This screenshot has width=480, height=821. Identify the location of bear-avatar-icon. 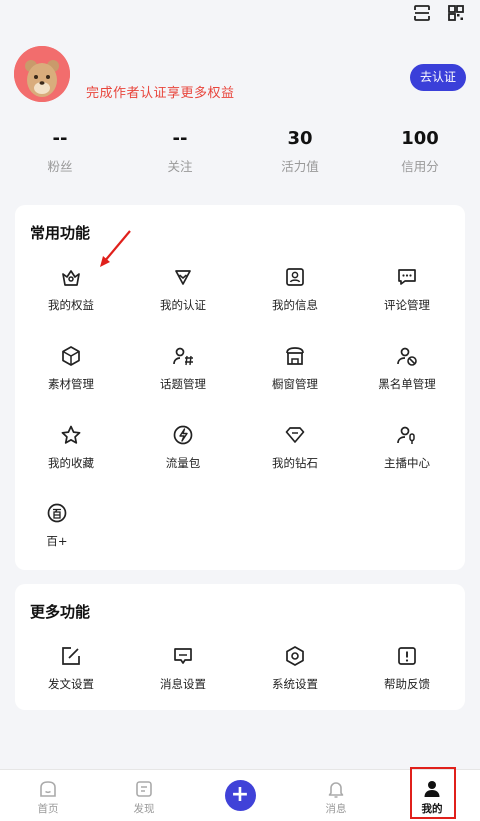
(42, 74).